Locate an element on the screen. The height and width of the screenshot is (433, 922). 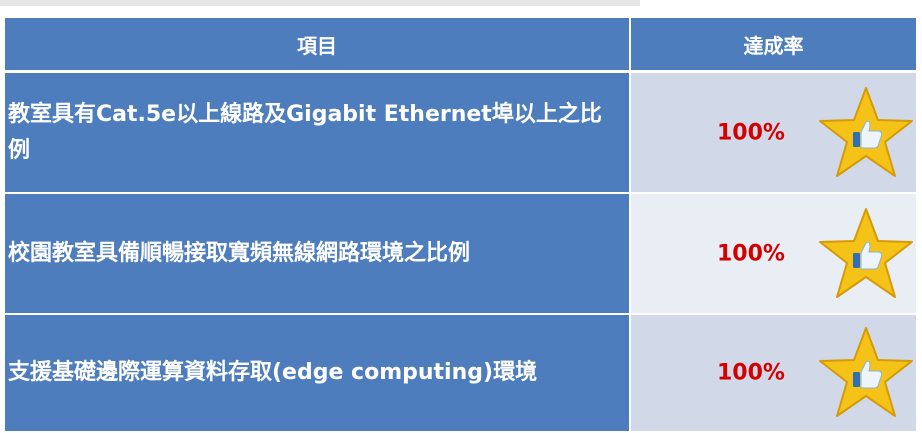
header-rate: 達成率 is located at coordinates (773, 45).